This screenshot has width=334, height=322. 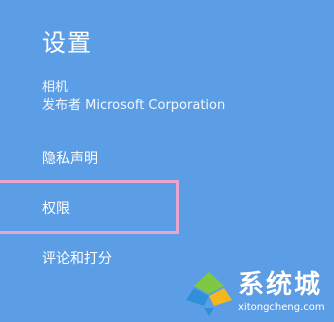 What do you see at coordinates (89, 207) in the screenshot?
I see `highlight-annotation-box` at bounding box center [89, 207].